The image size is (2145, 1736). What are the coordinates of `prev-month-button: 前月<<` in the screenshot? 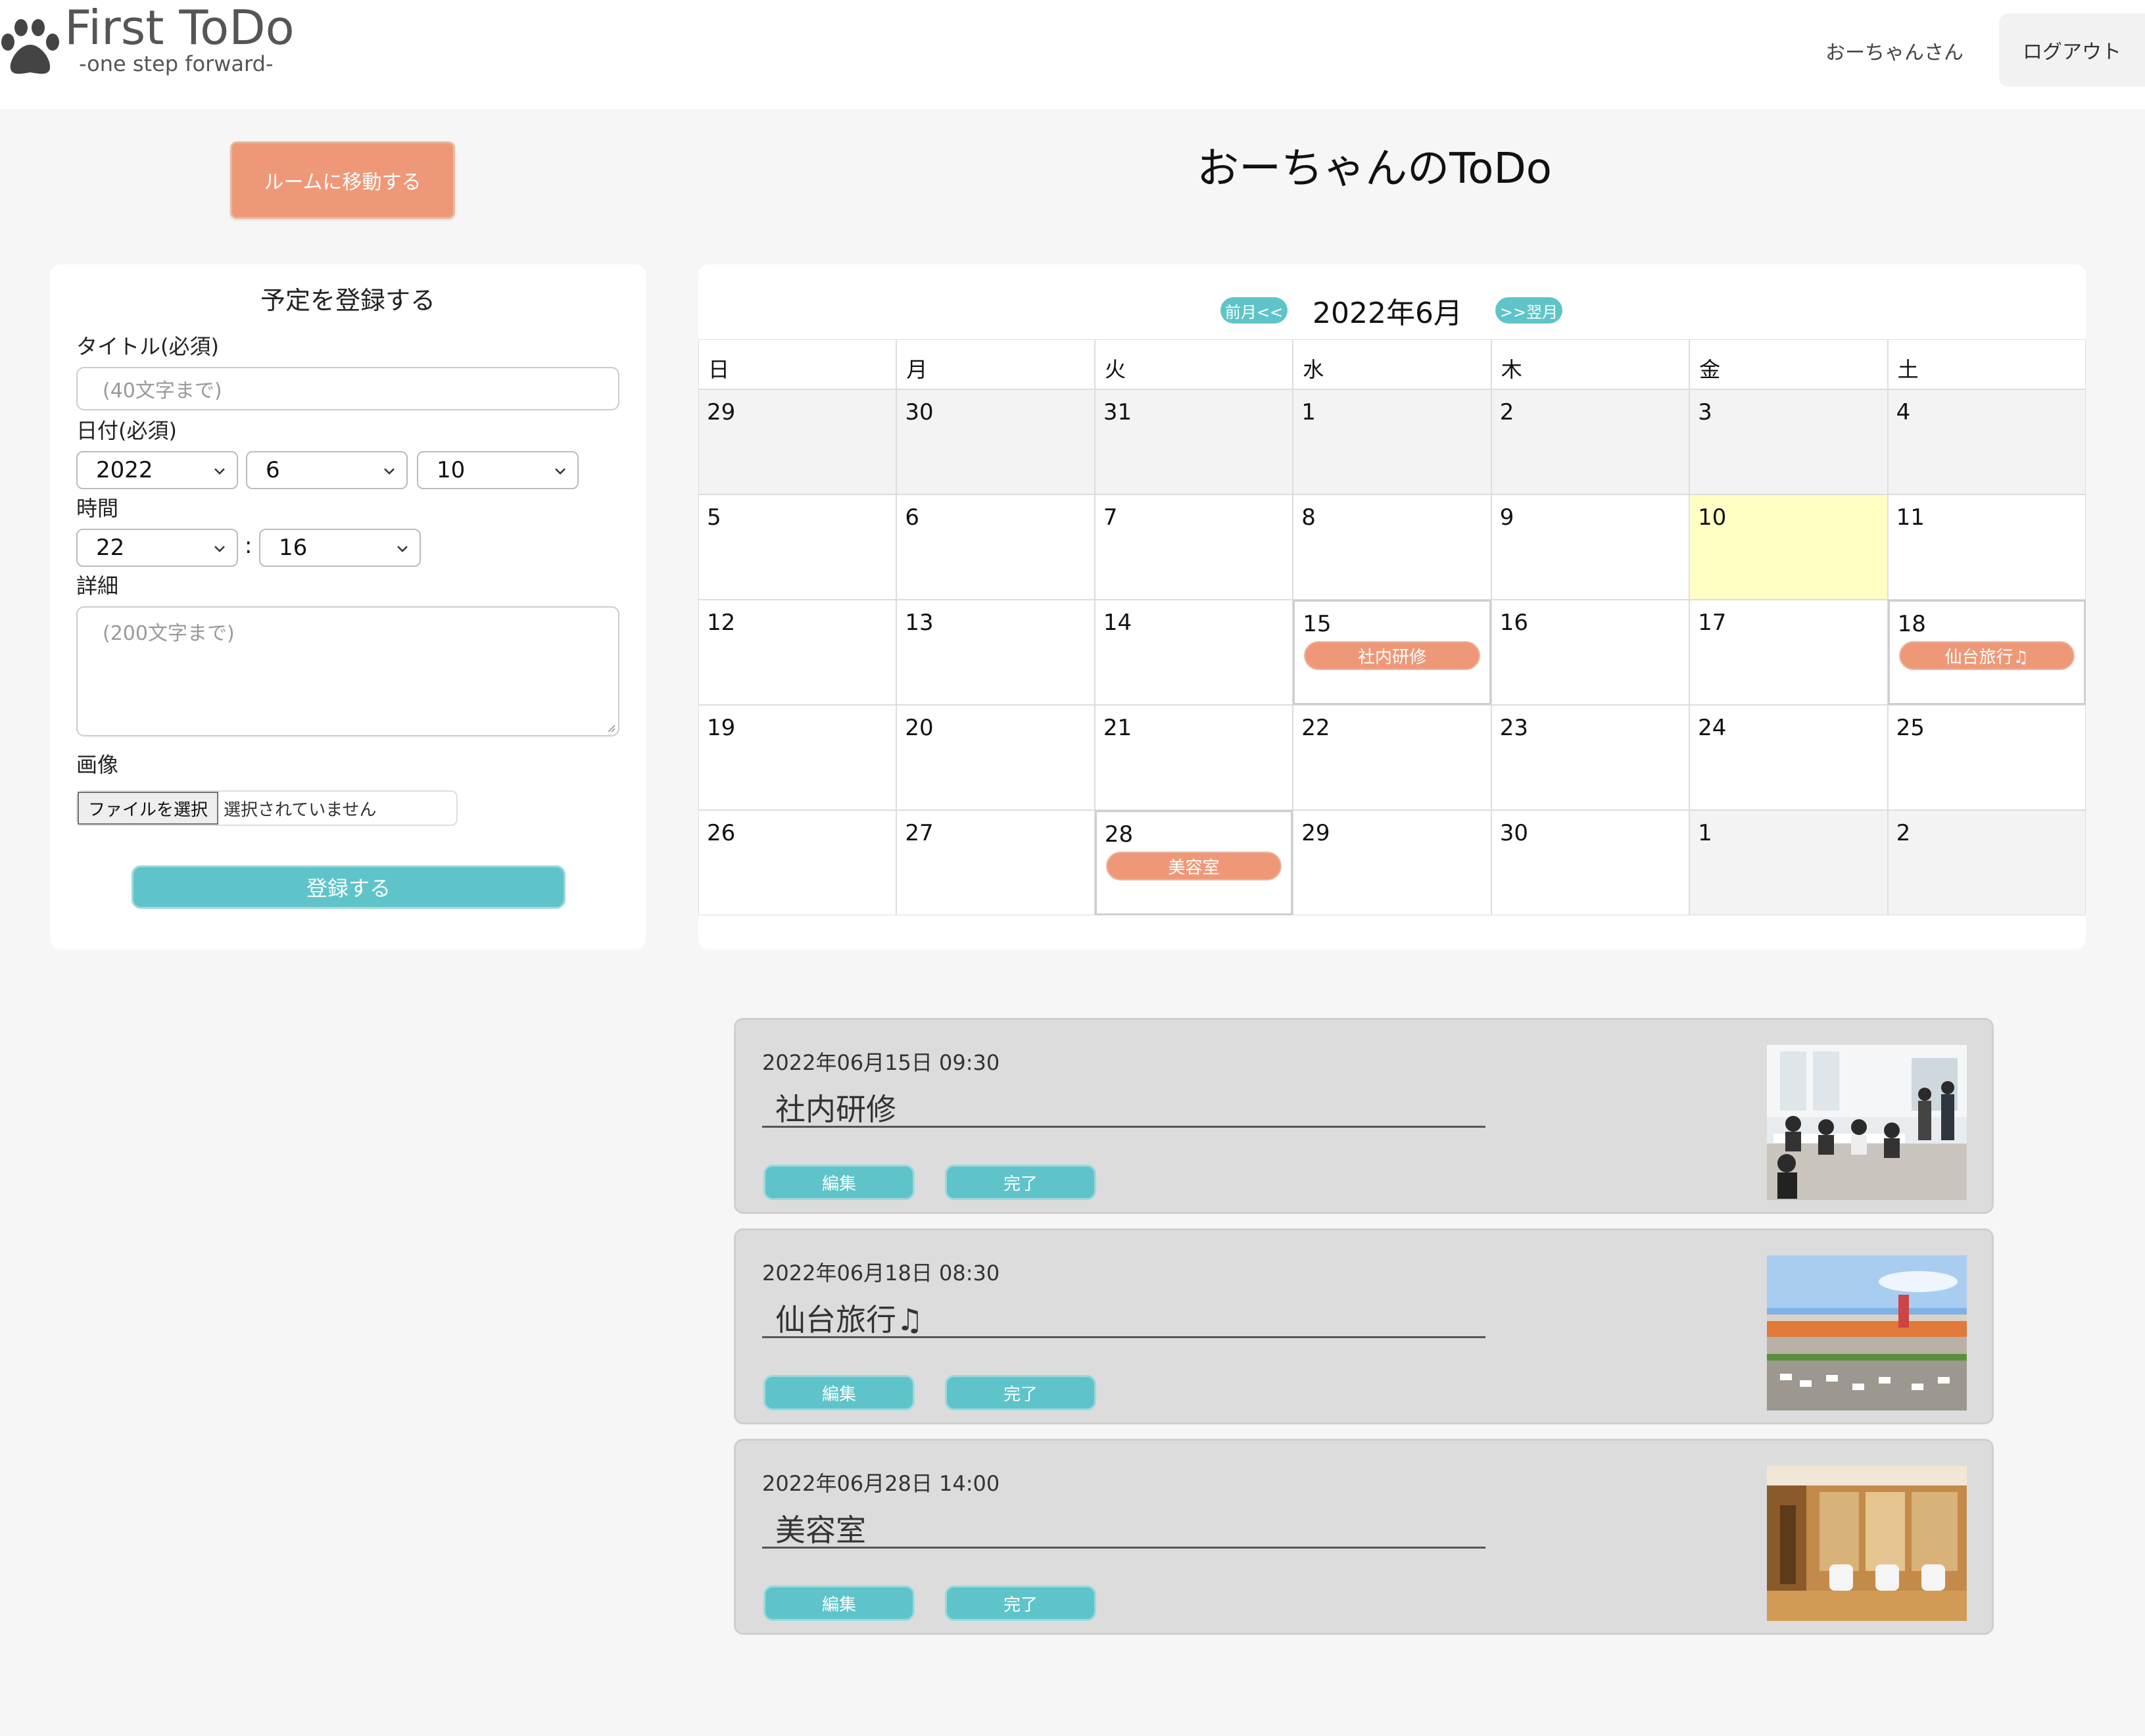 It's located at (1254, 310).